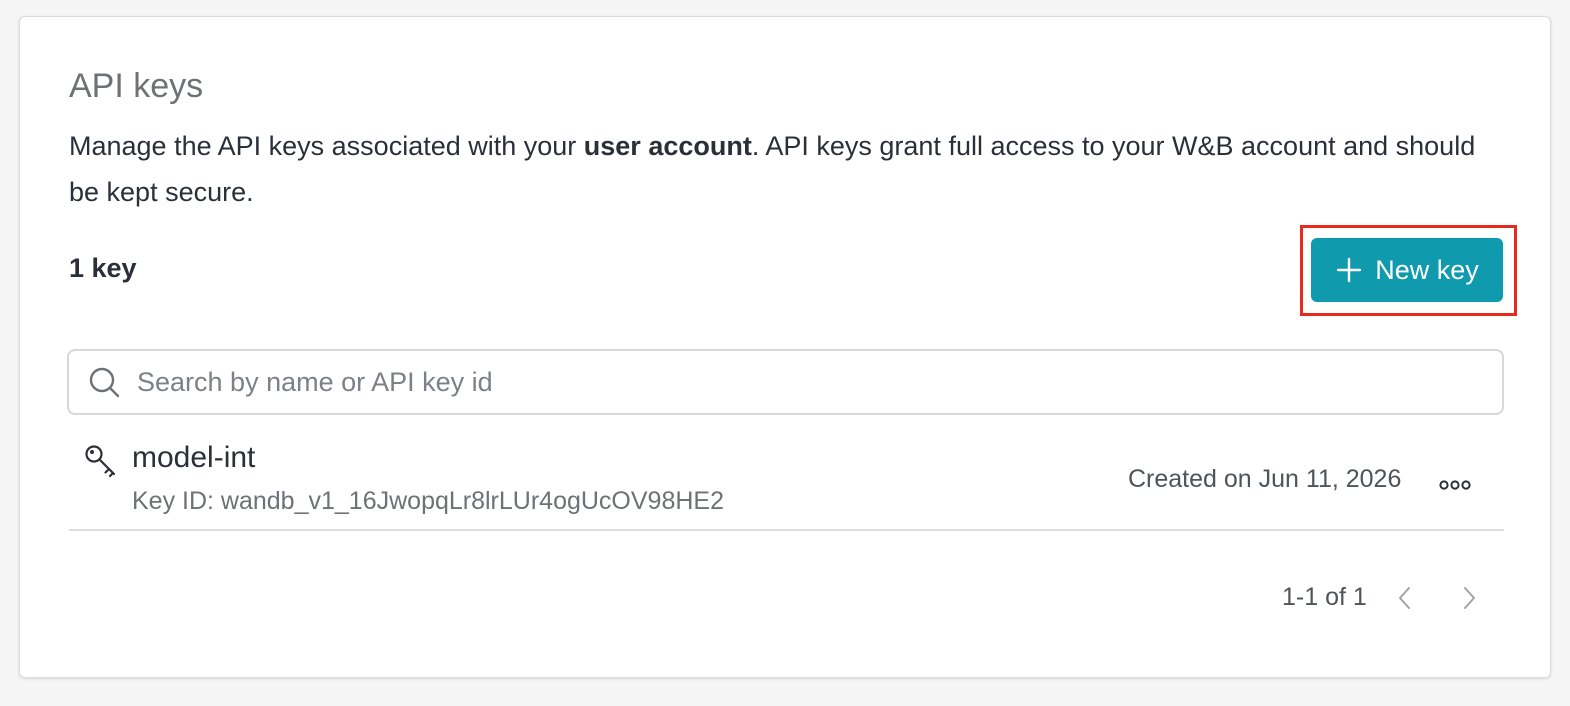  What do you see at coordinates (1265, 479) in the screenshot?
I see `key-created-date: Created on Jun 11, 2026` at bounding box center [1265, 479].